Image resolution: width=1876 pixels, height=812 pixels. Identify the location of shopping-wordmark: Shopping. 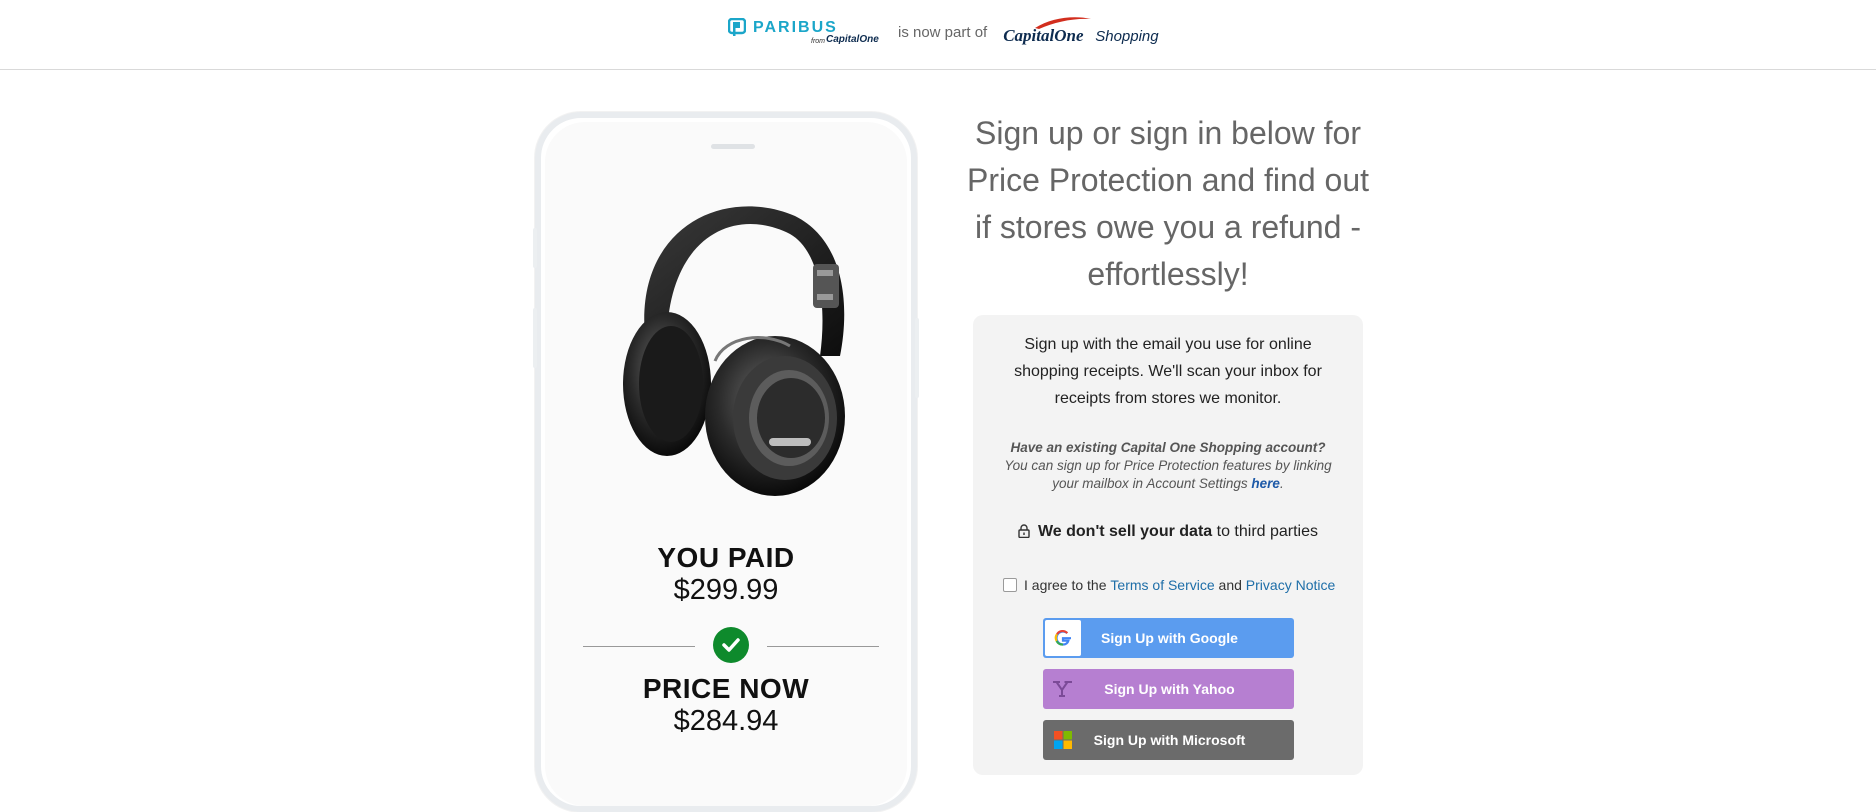
(1127, 36).